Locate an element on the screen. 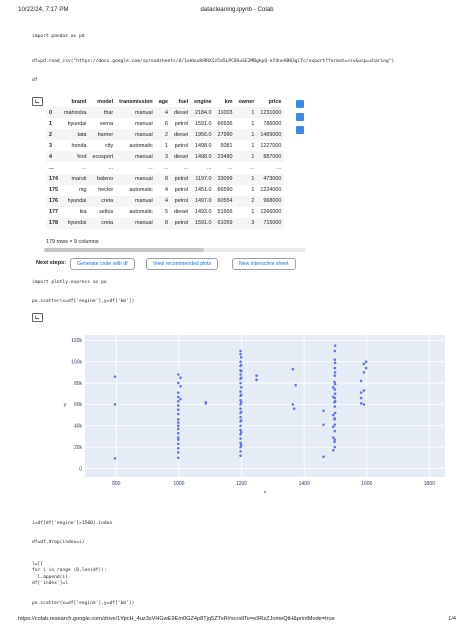 This screenshot has height=632, width=474. row-index: 1 is located at coordinates (50, 123).